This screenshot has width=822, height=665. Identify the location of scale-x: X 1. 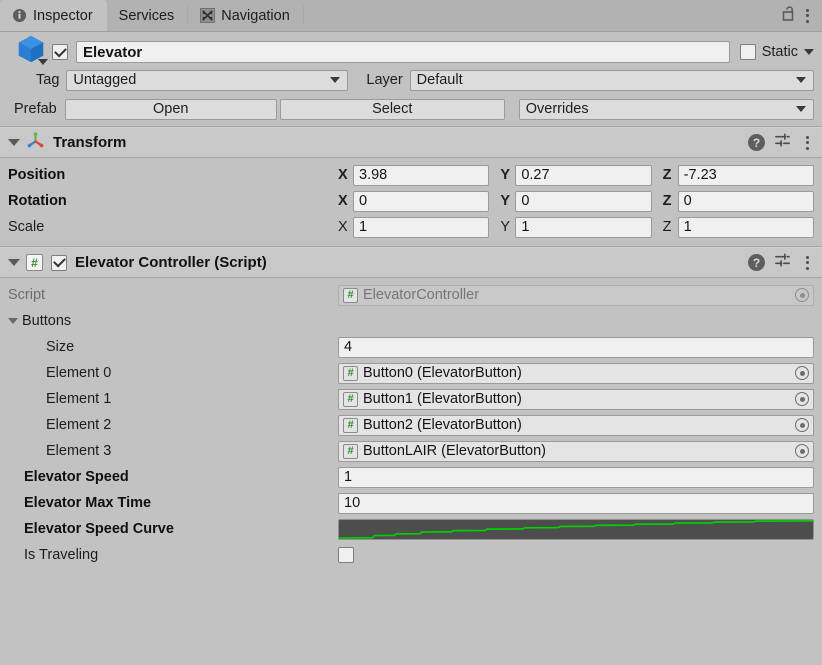
(414, 227).